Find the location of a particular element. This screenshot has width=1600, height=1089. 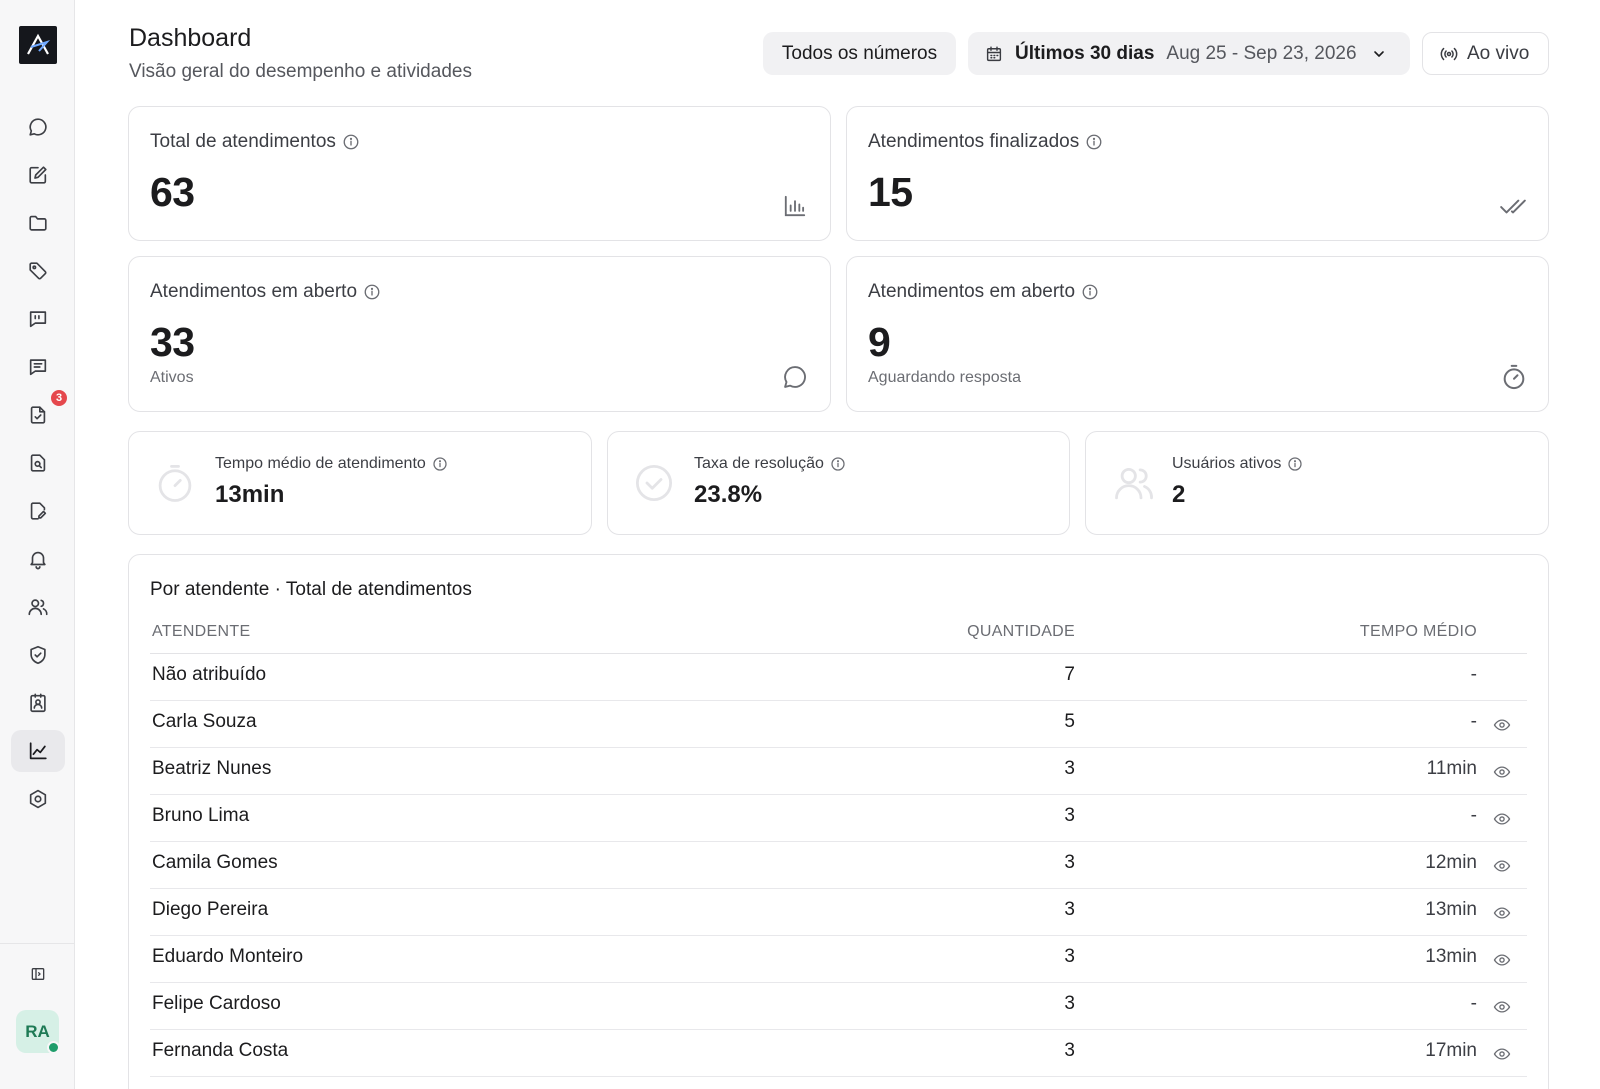

table-row: Eduardo Monteiro 3 13min is located at coordinates (838, 959).